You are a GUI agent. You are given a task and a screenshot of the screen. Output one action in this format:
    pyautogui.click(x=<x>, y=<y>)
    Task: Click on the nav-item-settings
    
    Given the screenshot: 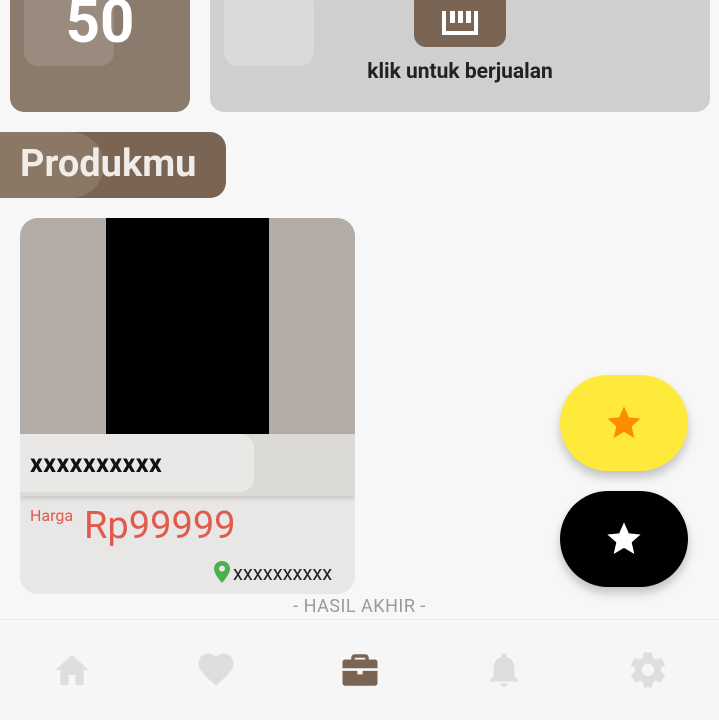 What is the action you would take?
    pyautogui.click(x=648, y=670)
    